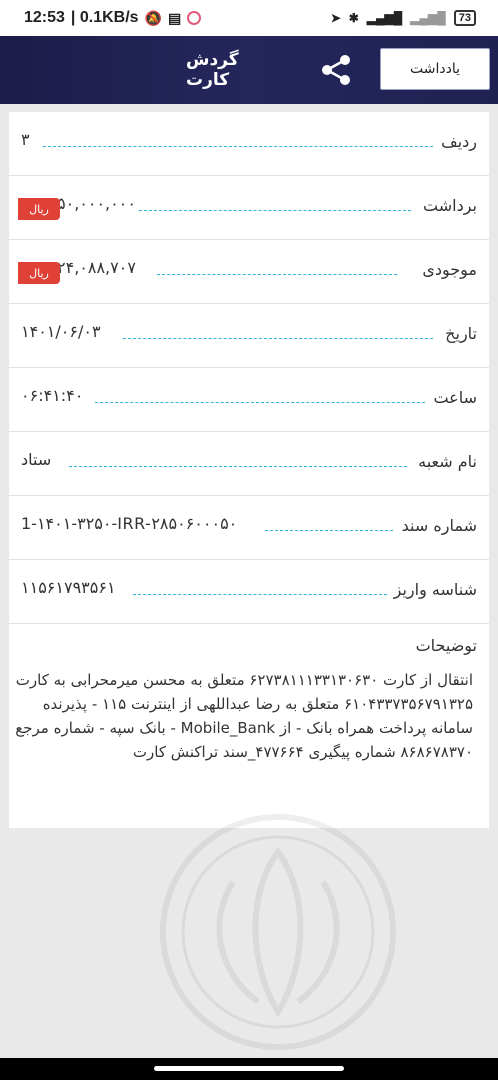 This screenshot has width=498, height=1080. What do you see at coordinates (249, 18) in the screenshot?
I see `status-bar: 12:53 | 0.1KB/s 🔕 ▤ ➤ ✱ ▂▄▆█ ▂▄▆█ 73` at bounding box center [249, 18].